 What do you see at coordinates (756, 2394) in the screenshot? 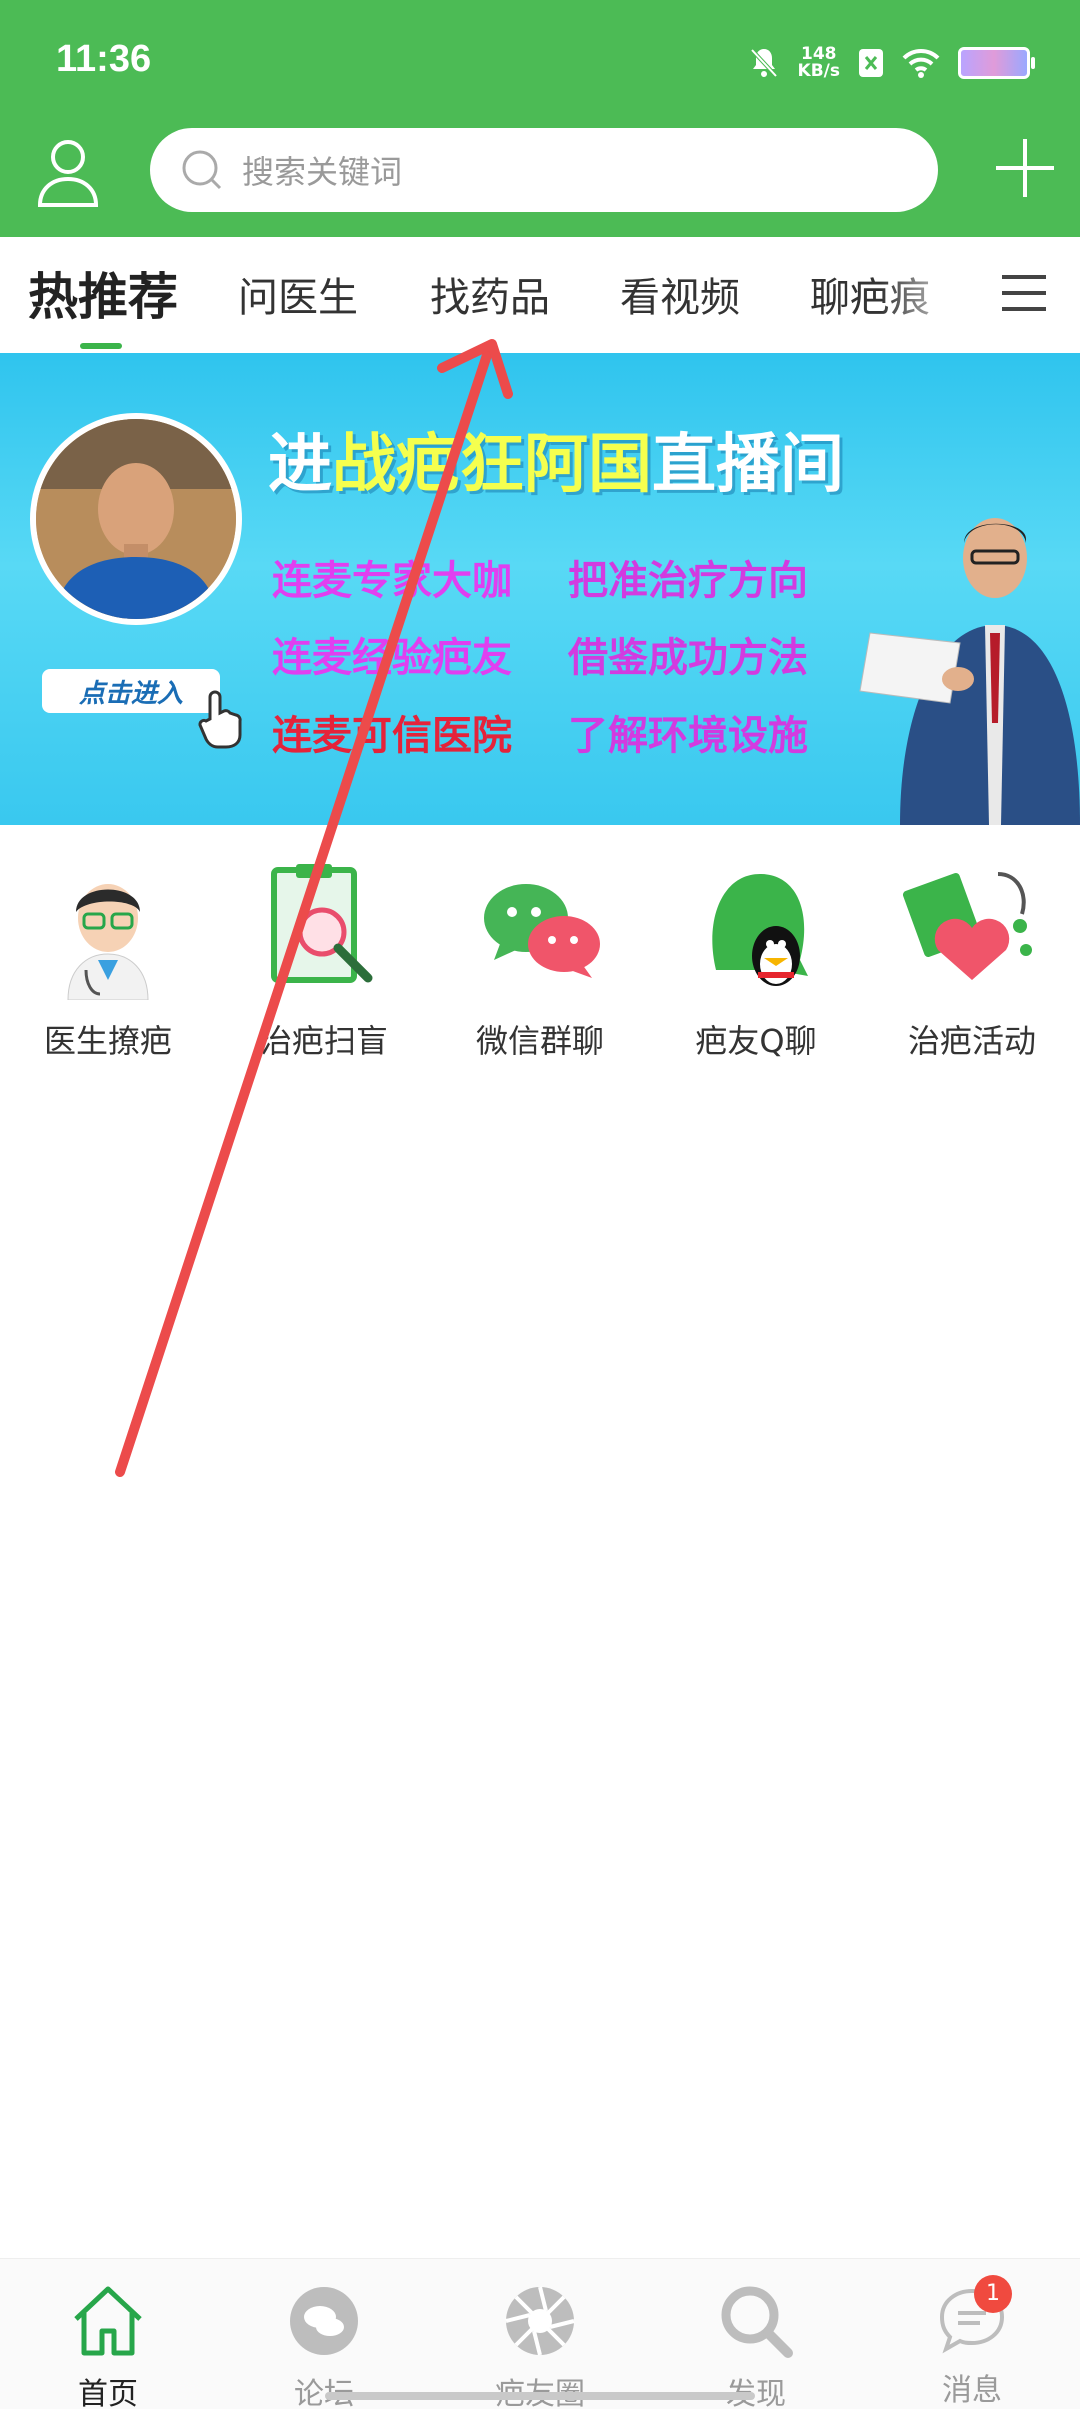
I see `nav-discover-label: 发现` at bounding box center [756, 2394].